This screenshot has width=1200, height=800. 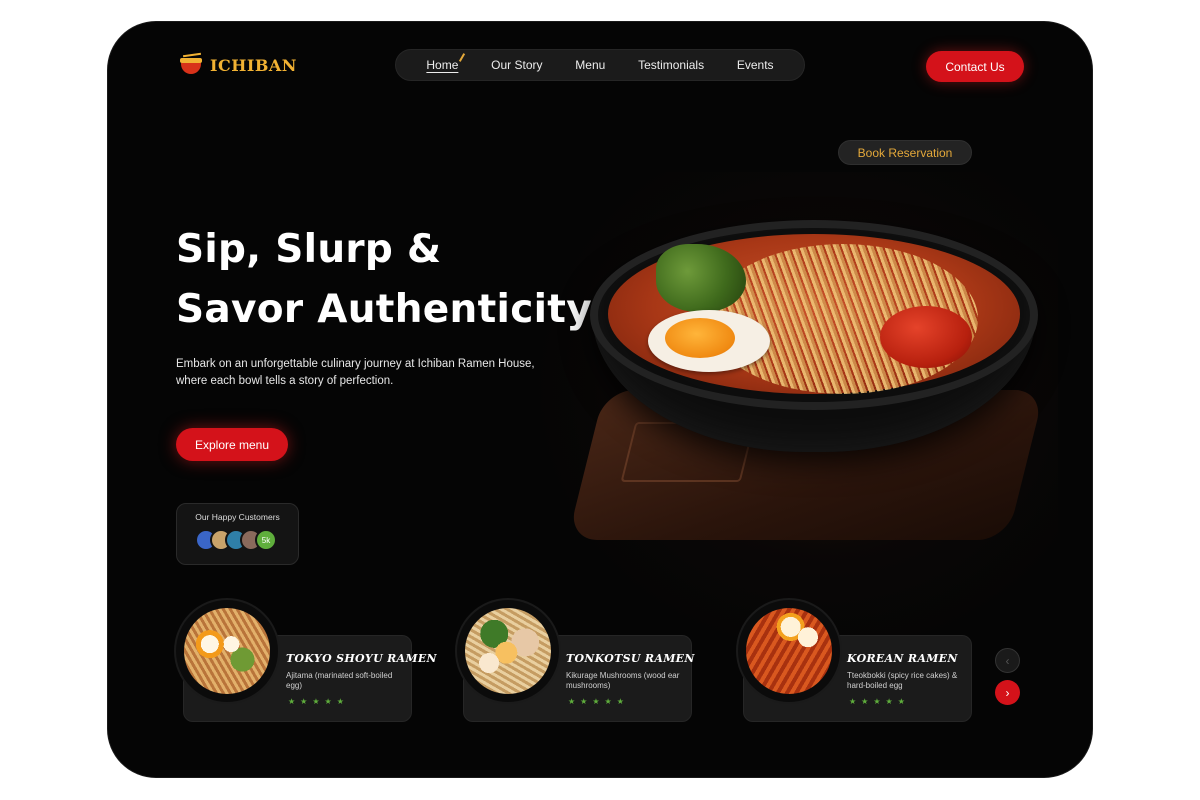 I want to click on carousel-prev-button: ‹, so click(x=1007, y=660).